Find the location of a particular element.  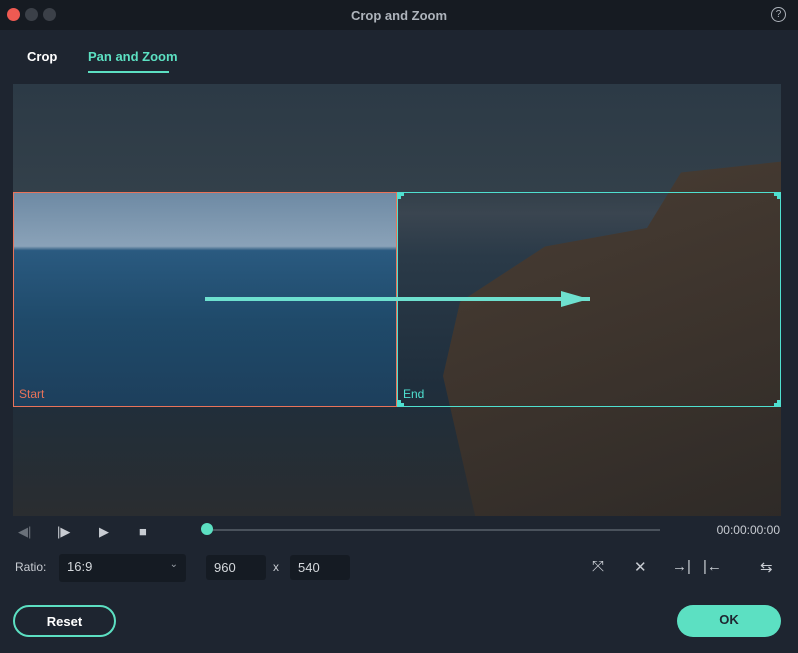

ratio-label: Ratio: is located at coordinates (31, 567).